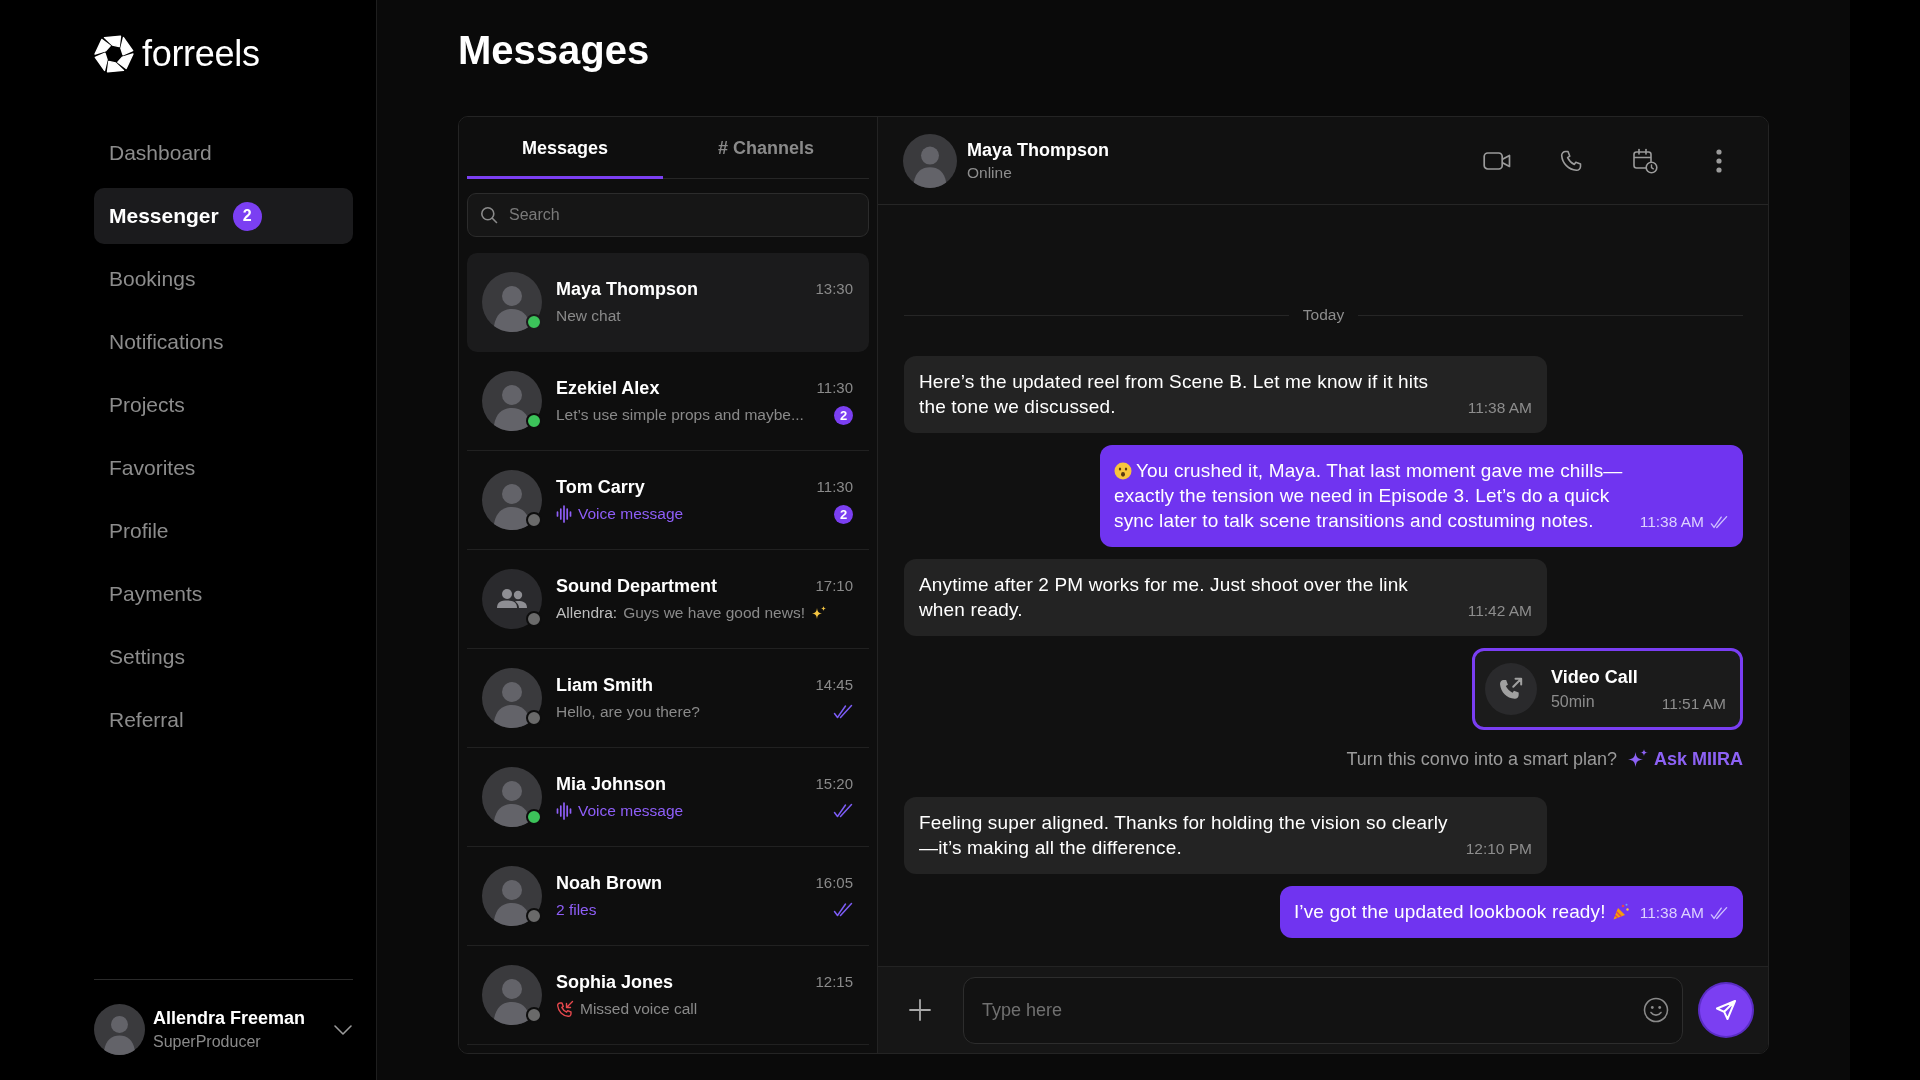  I want to click on user-name: Allendra Freeman, so click(230, 1018).